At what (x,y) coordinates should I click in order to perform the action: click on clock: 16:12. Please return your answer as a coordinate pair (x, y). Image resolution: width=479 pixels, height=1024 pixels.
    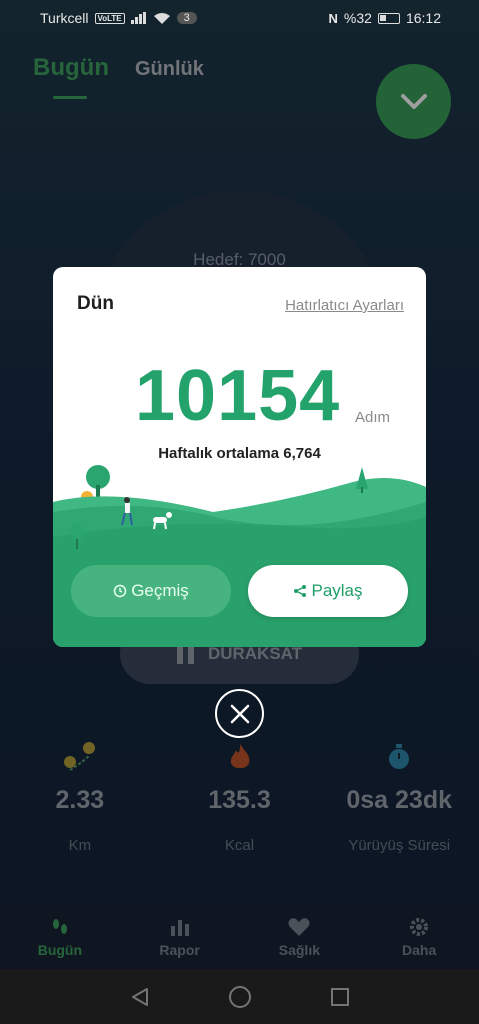
    Looking at the image, I should click on (423, 18).